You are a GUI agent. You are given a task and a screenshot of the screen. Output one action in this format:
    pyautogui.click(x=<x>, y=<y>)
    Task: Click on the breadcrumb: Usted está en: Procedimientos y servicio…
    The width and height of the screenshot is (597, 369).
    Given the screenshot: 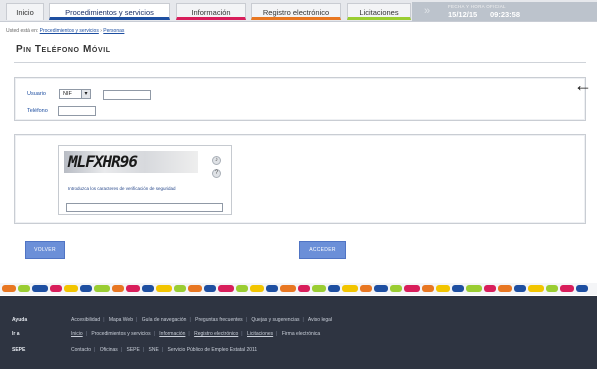 What is the action you would take?
    pyautogui.click(x=65, y=31)
    